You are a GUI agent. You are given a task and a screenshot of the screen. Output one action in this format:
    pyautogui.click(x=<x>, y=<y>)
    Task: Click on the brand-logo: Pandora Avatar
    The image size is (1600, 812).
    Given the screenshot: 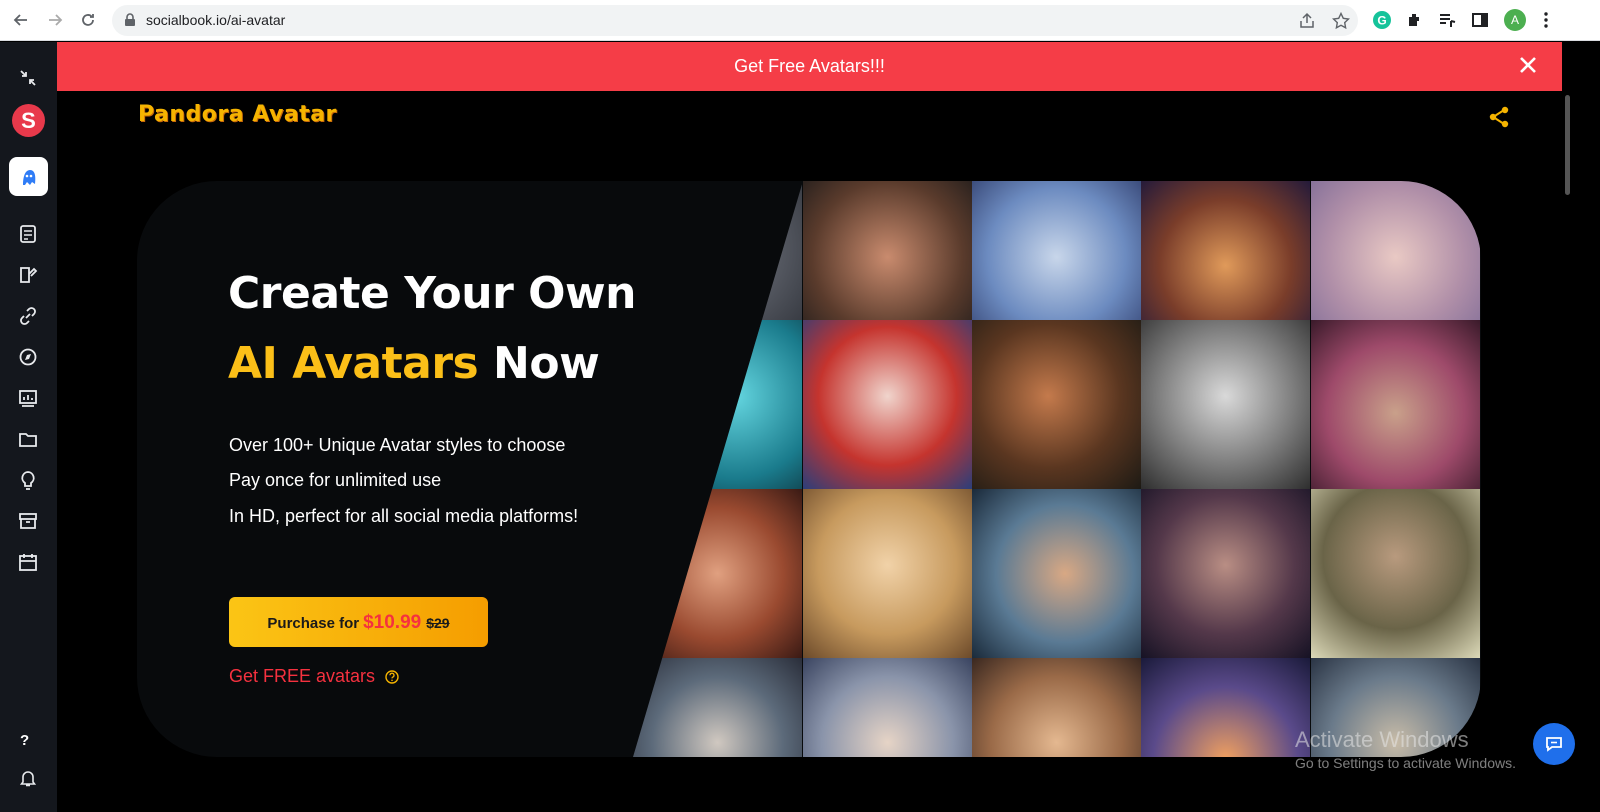 What is the action you would take?
    pyautogui.click(x=237, y=114)
    